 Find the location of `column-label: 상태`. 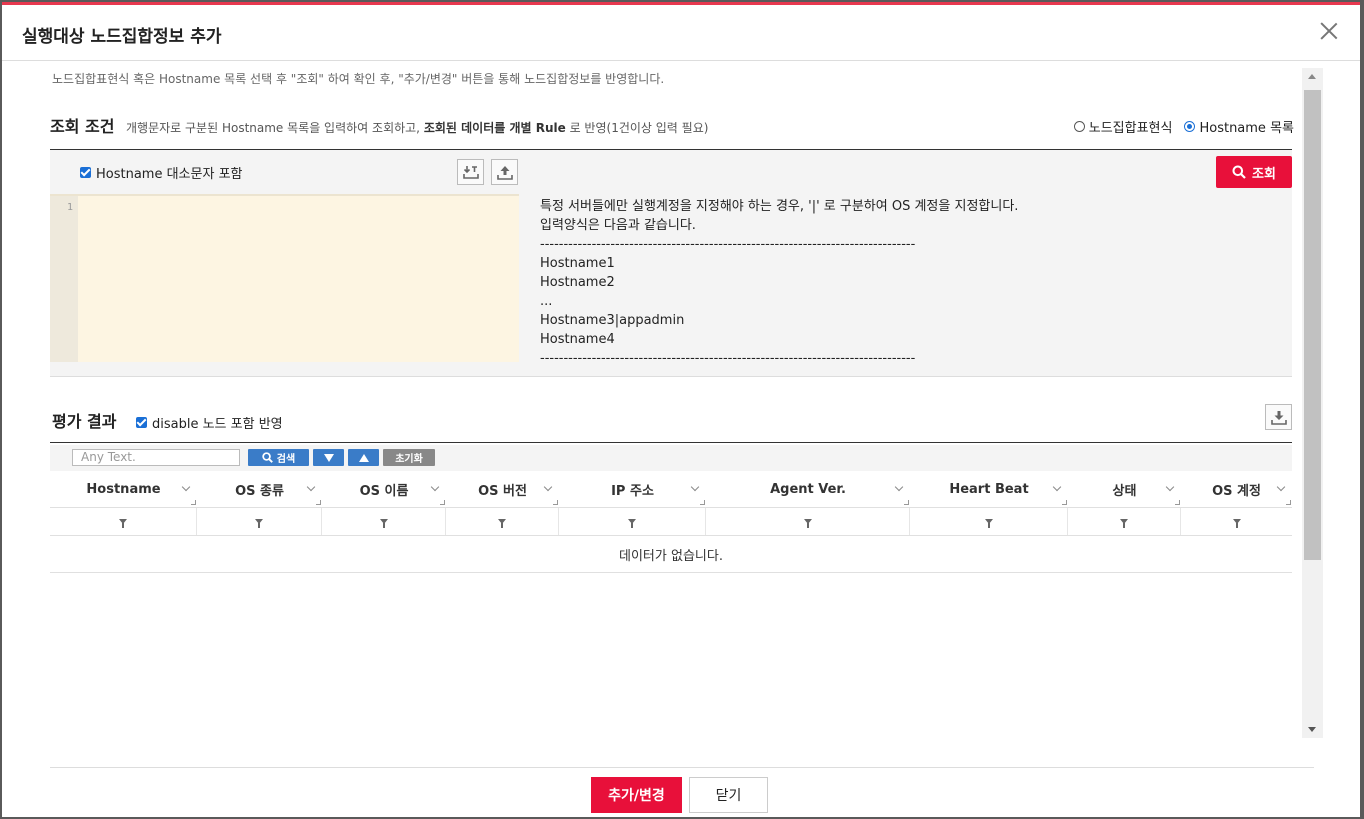

column-label: 상태 is located at coordinates (1124, 491).